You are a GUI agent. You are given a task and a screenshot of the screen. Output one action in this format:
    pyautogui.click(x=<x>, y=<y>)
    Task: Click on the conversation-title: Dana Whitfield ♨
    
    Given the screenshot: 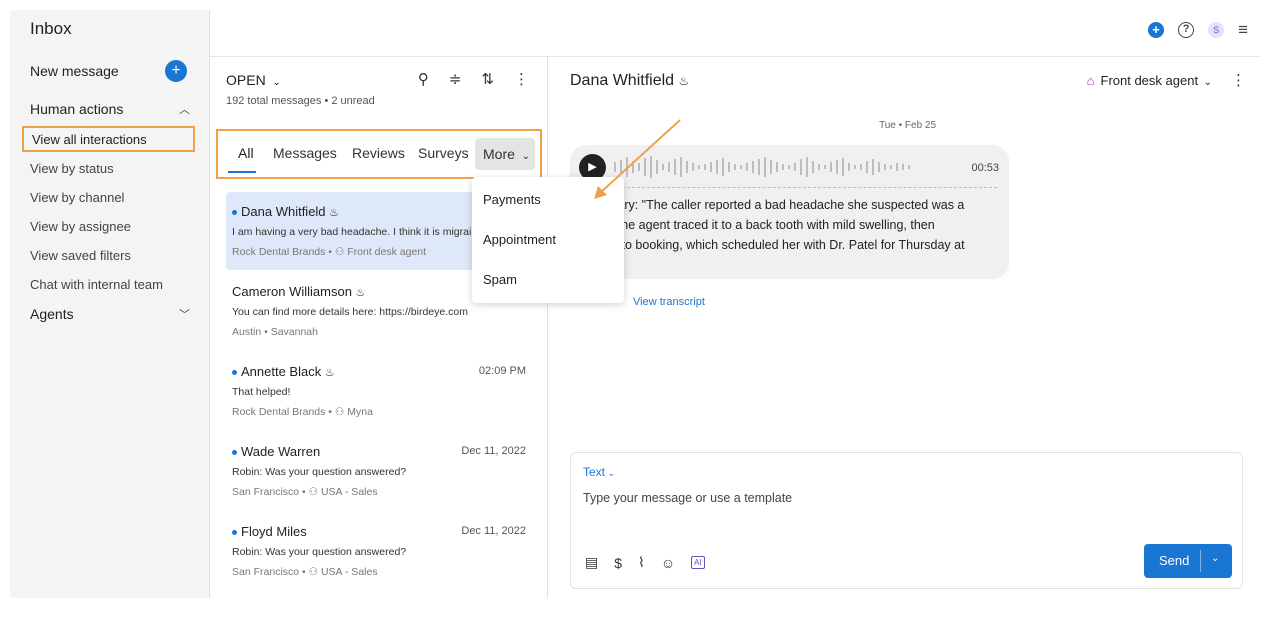 What is the action you would take?
    pyautogui.click(x=629, y=81)
    